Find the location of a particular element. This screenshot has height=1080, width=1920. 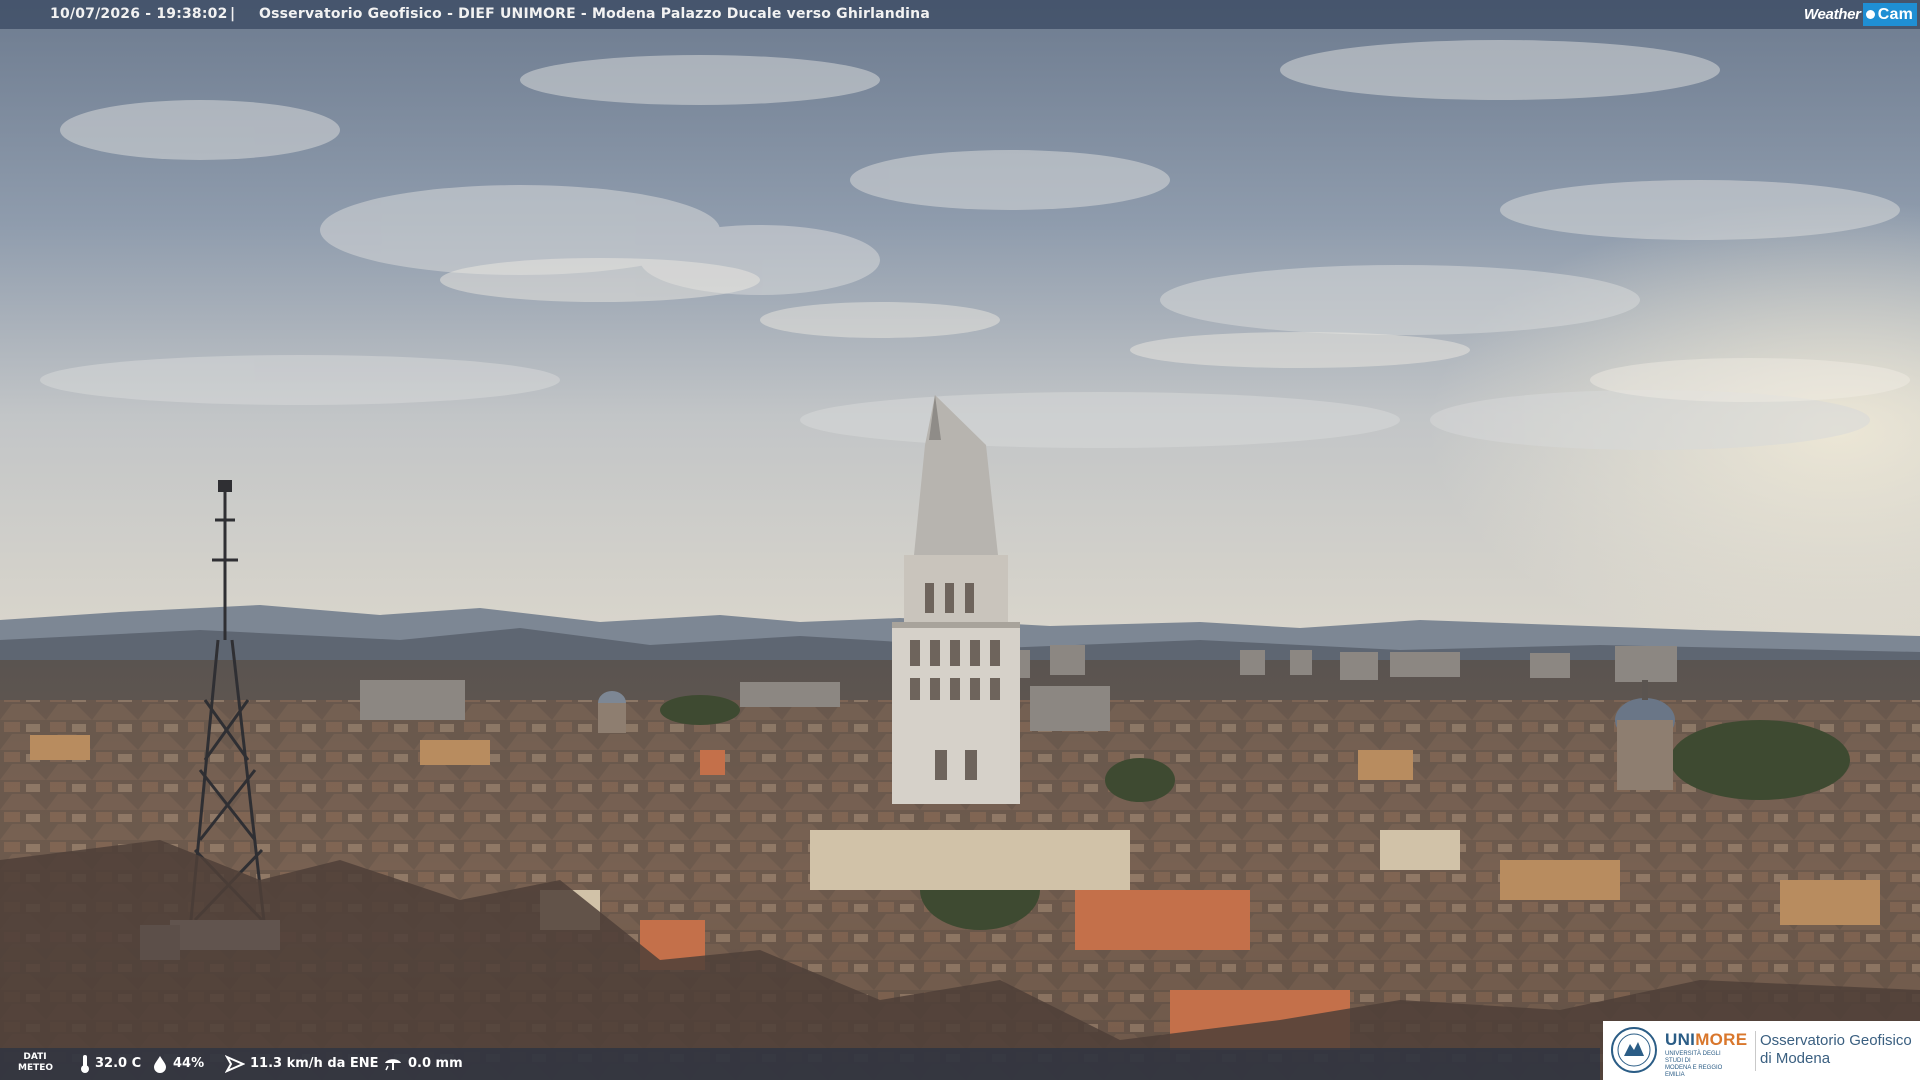

timestamp: 10/07/2026 - 19:38:02 is located at coordinates (139, 14).